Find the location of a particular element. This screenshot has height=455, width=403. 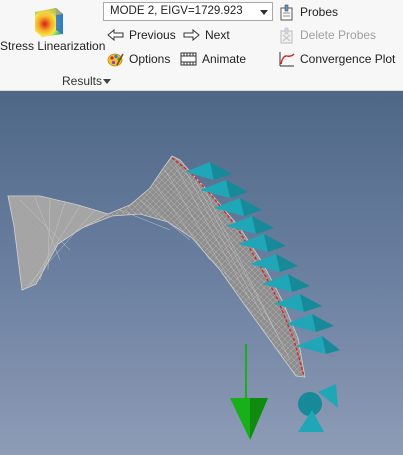

convergence-plot-button: Convergence Plot is located at coordinates (336, 59).